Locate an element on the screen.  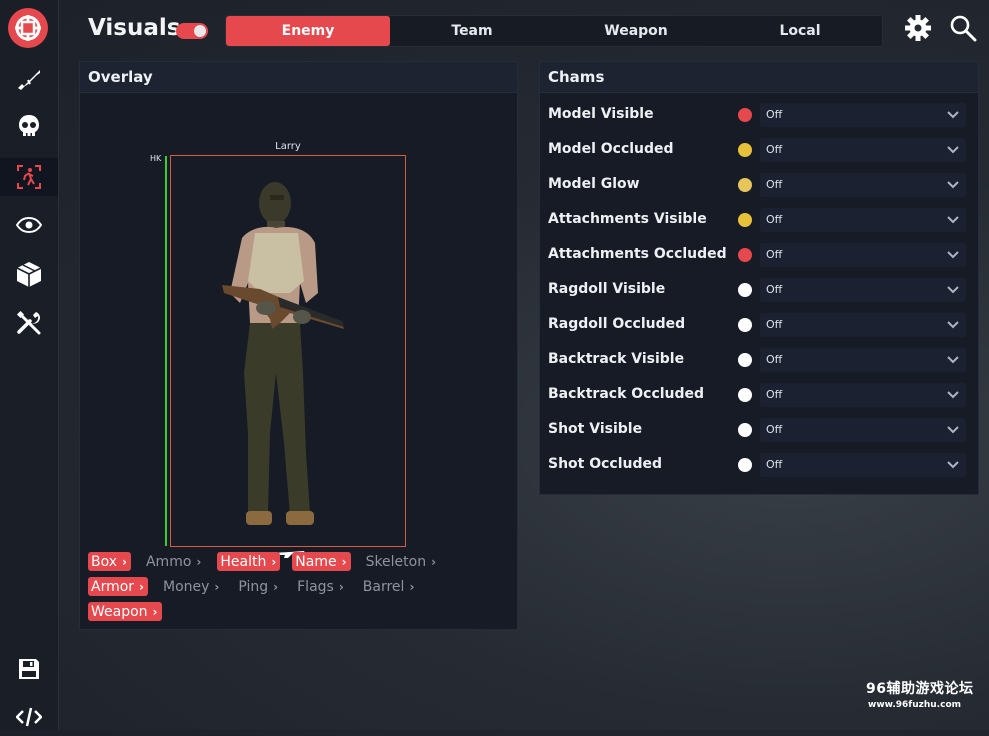
player-icon is located at coordinates (29, 177).